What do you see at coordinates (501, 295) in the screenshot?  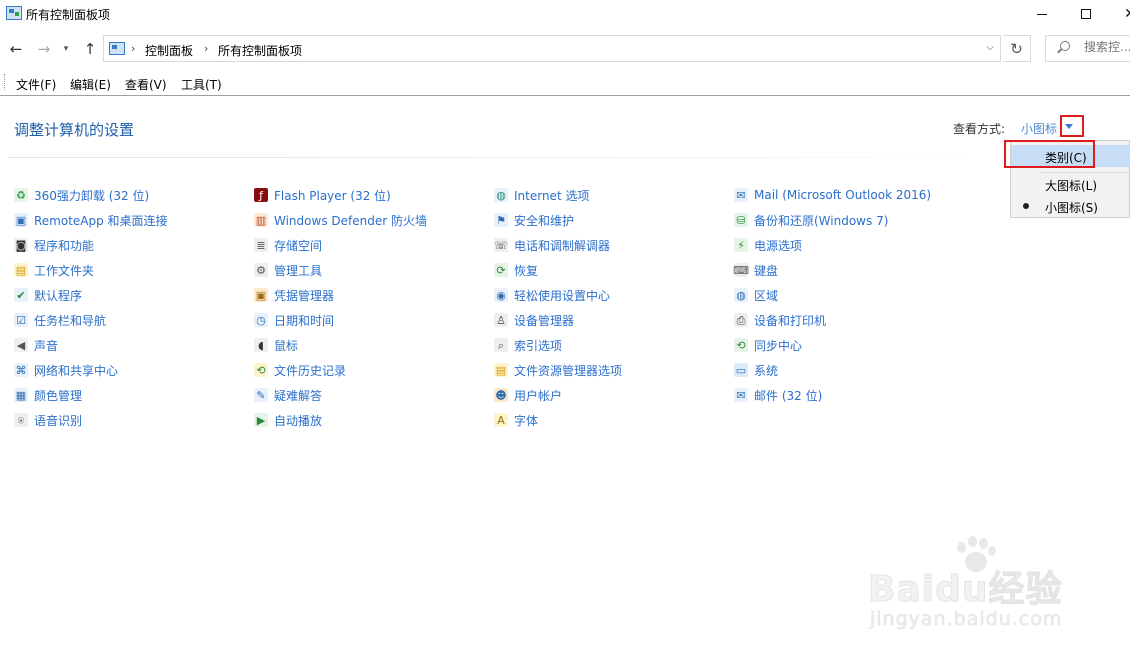 I see `ease-of-access-icon: ◉` at bounding box center [501, 295].